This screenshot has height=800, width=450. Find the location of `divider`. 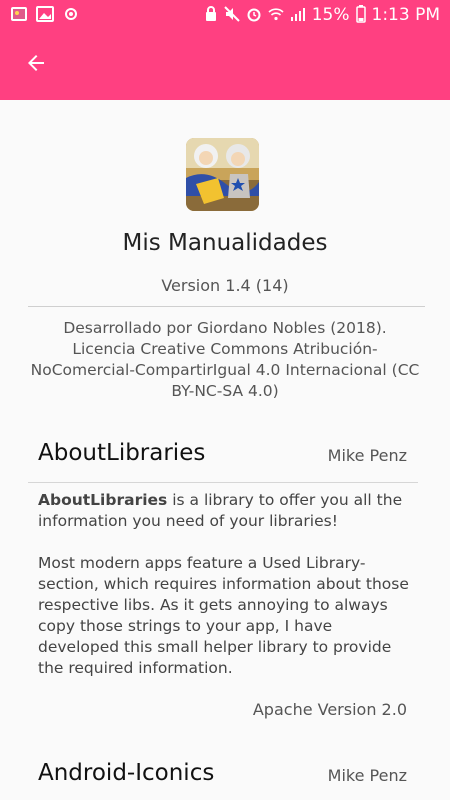

divider is located at coordinates (226, 306).